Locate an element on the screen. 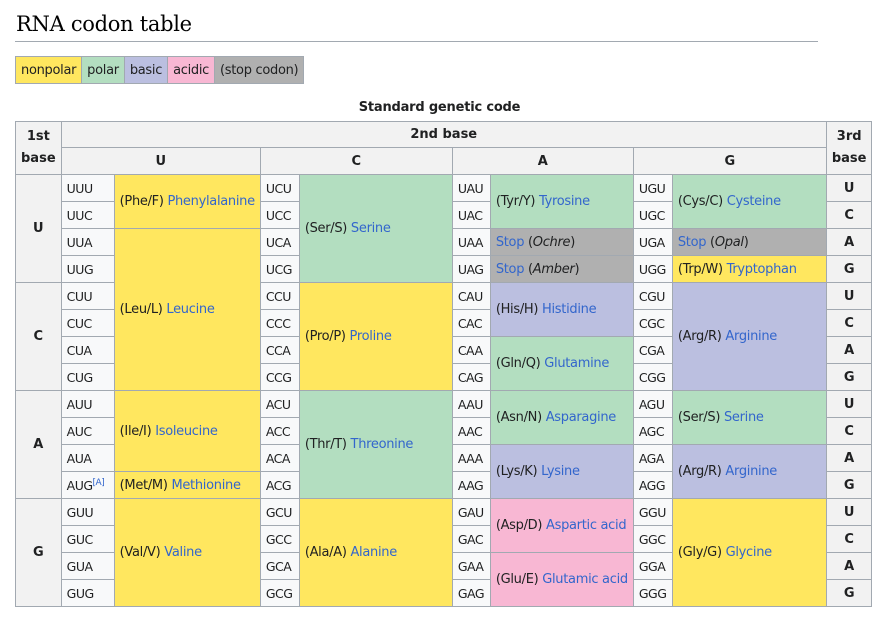  codon-cell: GUG is located at coordinates (87, 593).